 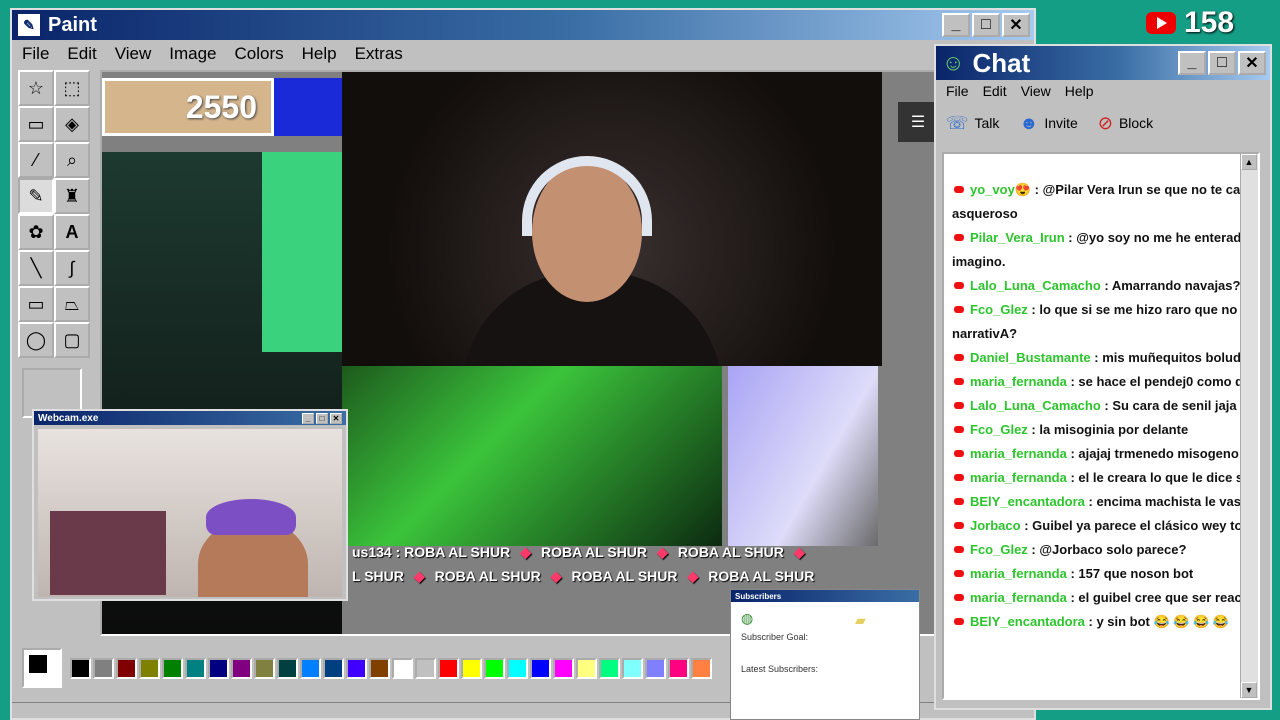 I want to click on invite-button: ☻ Invite, so click(x=1048, y=123).